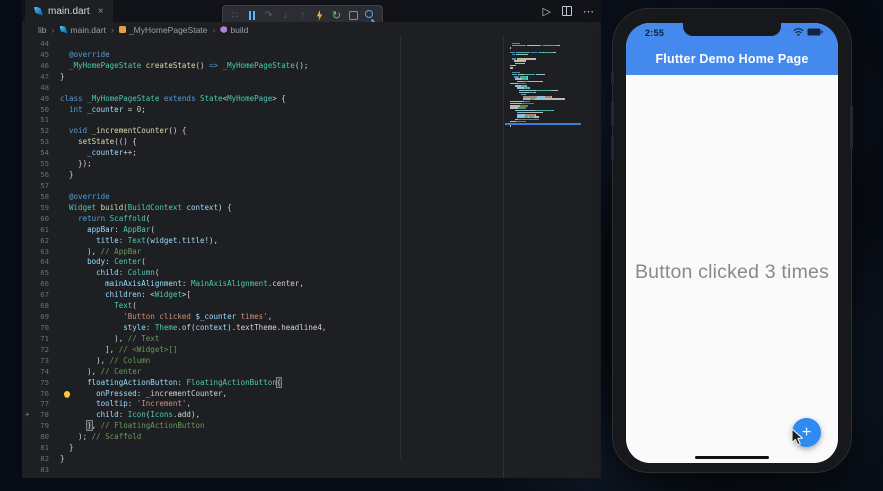 The height and width of the screenshot is (491, 883). What do you see at coordinates (35, 295) in the screenshot?
I see `line-number: 67` at bounding box center [35, 295].